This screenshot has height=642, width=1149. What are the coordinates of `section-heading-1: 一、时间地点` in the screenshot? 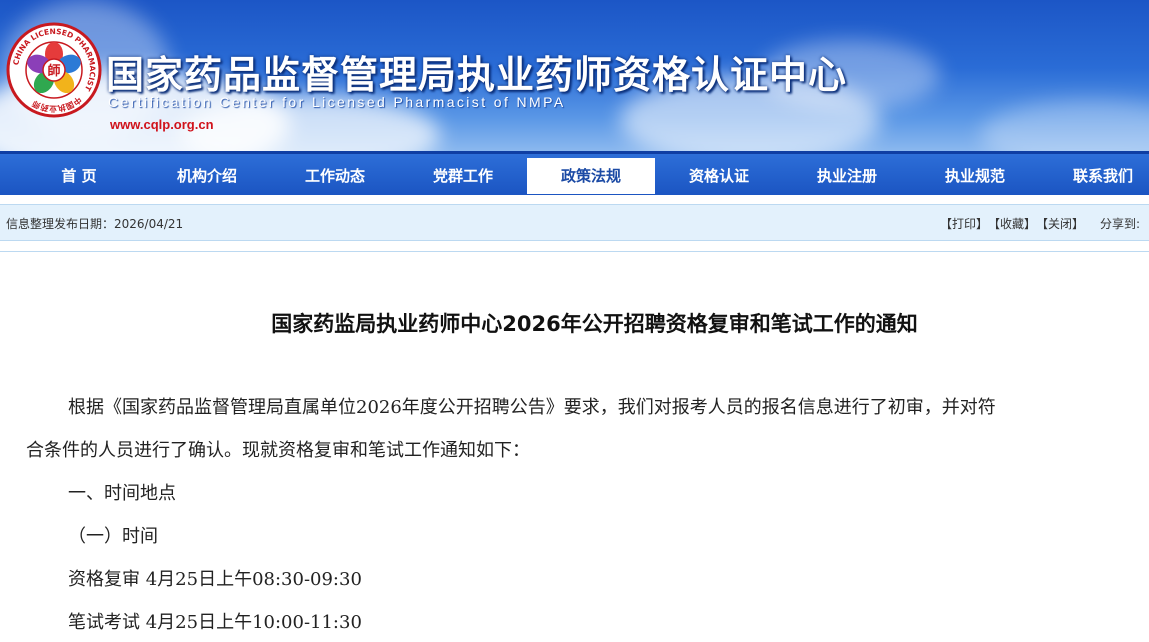 It's located at (122, 493).